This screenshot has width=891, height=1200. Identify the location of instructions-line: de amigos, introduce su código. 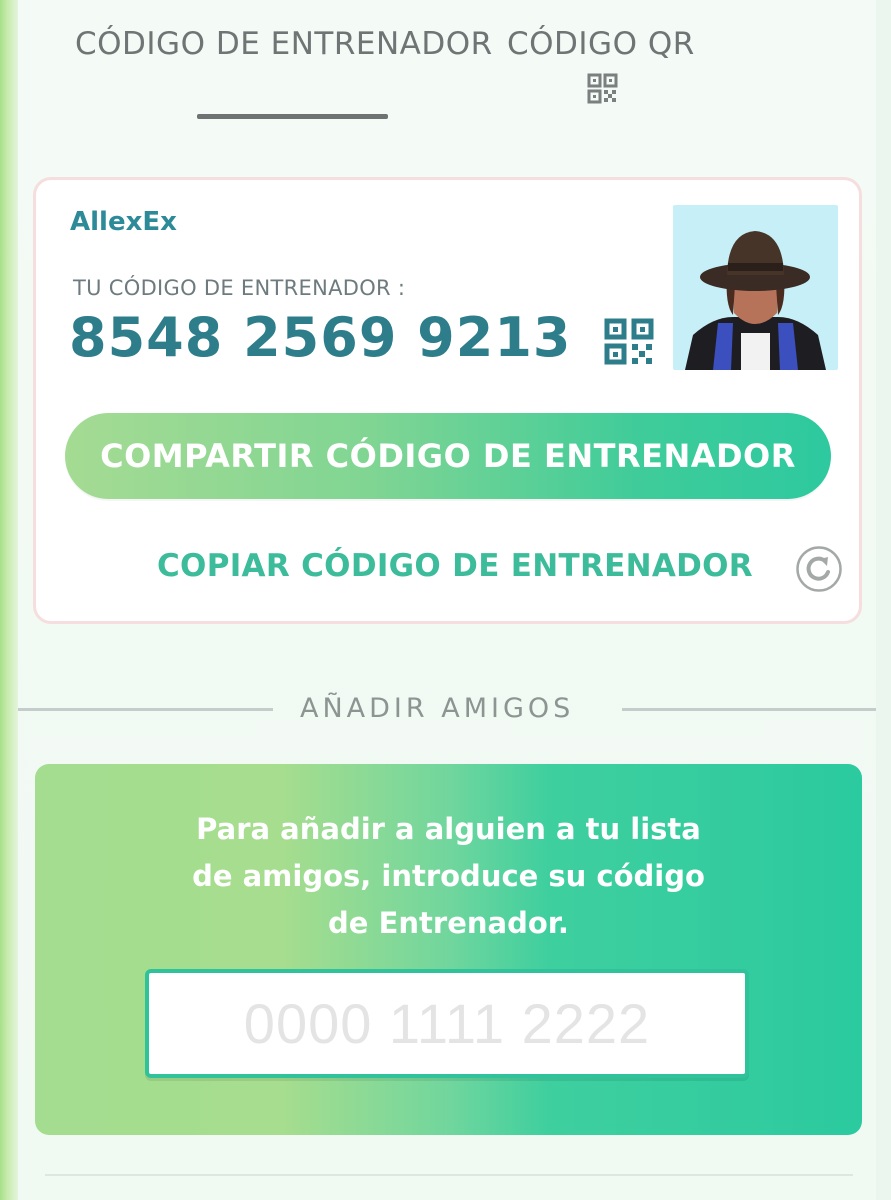
(448, 876).